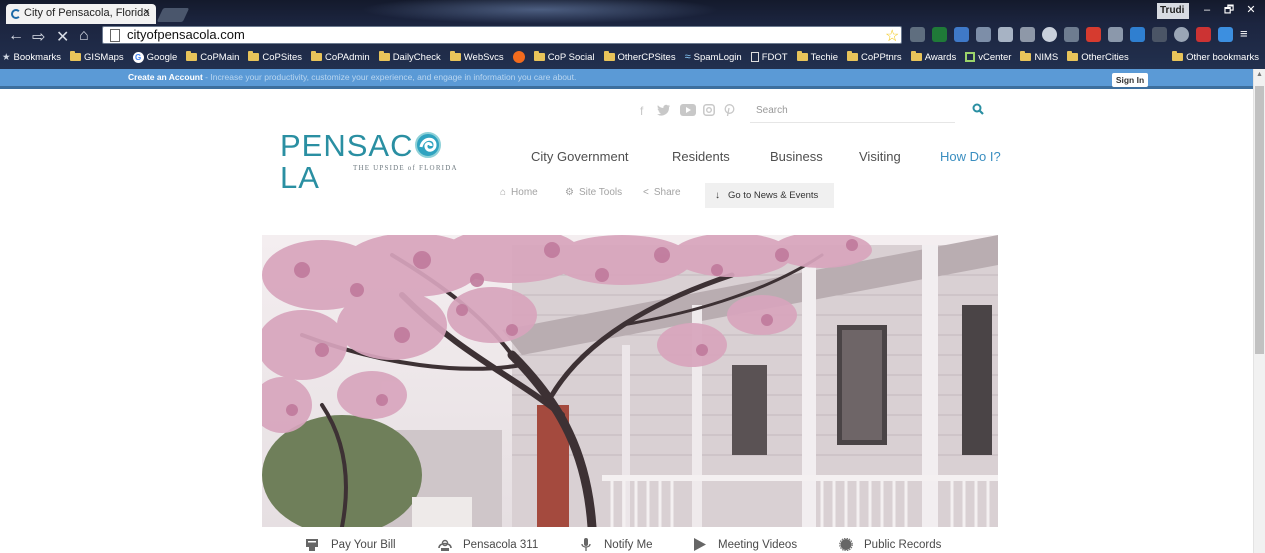  Describe the element at coordinates (970, 156) in the screenshot. I see `nav-how-do-i: How Do I?` at that location.